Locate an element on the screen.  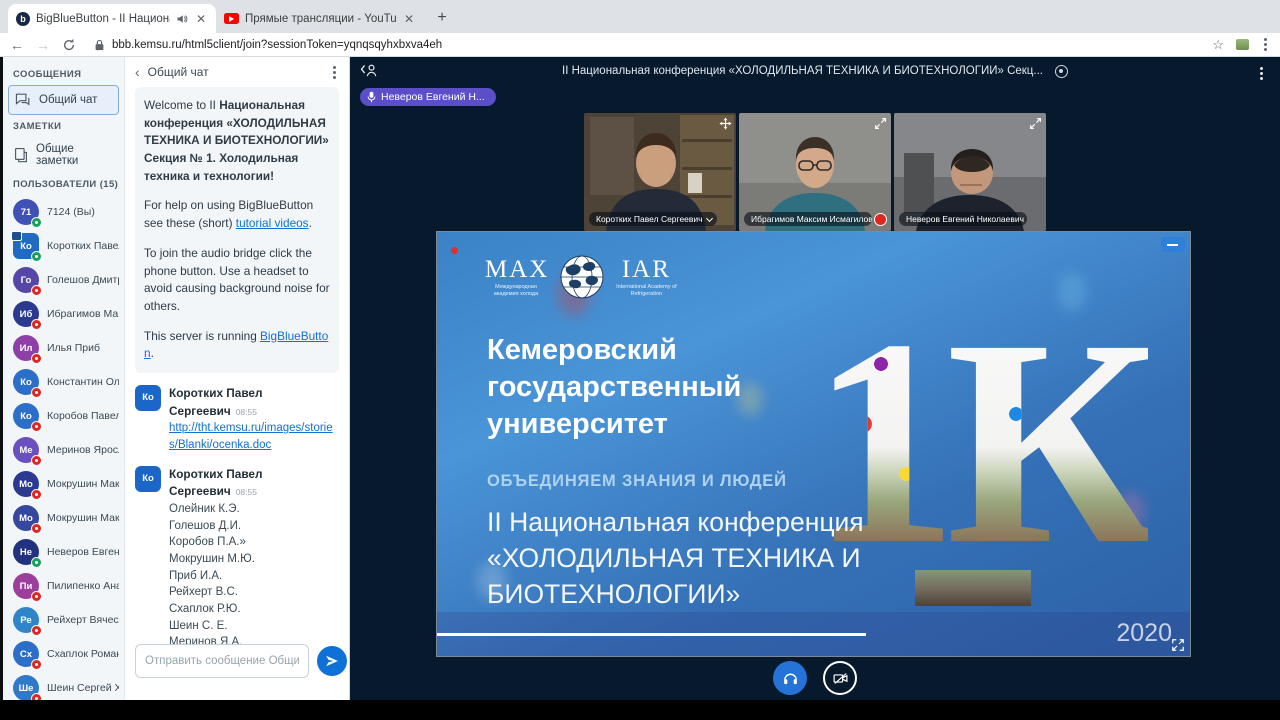
user-name: Рейхерт Вячеслав is located at coordinates (83, 620).